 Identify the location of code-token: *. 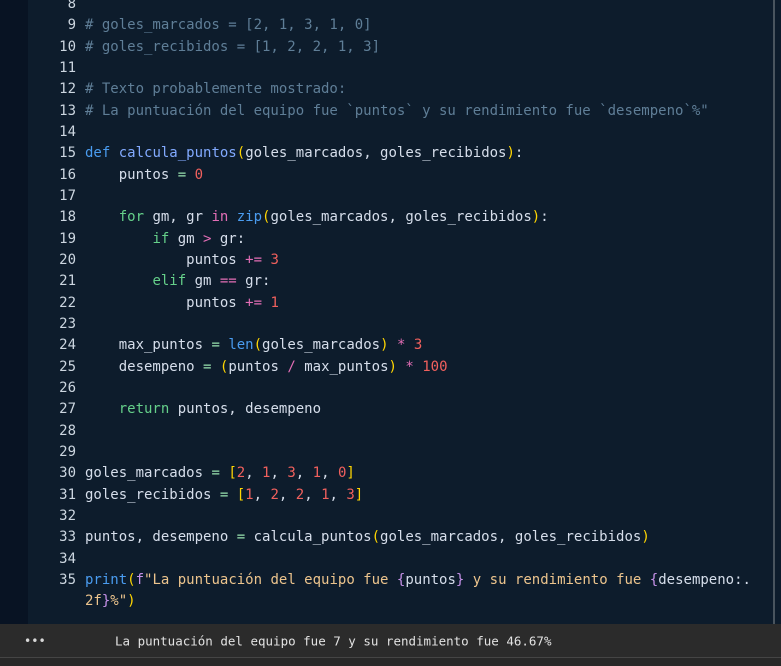
(409, 366).